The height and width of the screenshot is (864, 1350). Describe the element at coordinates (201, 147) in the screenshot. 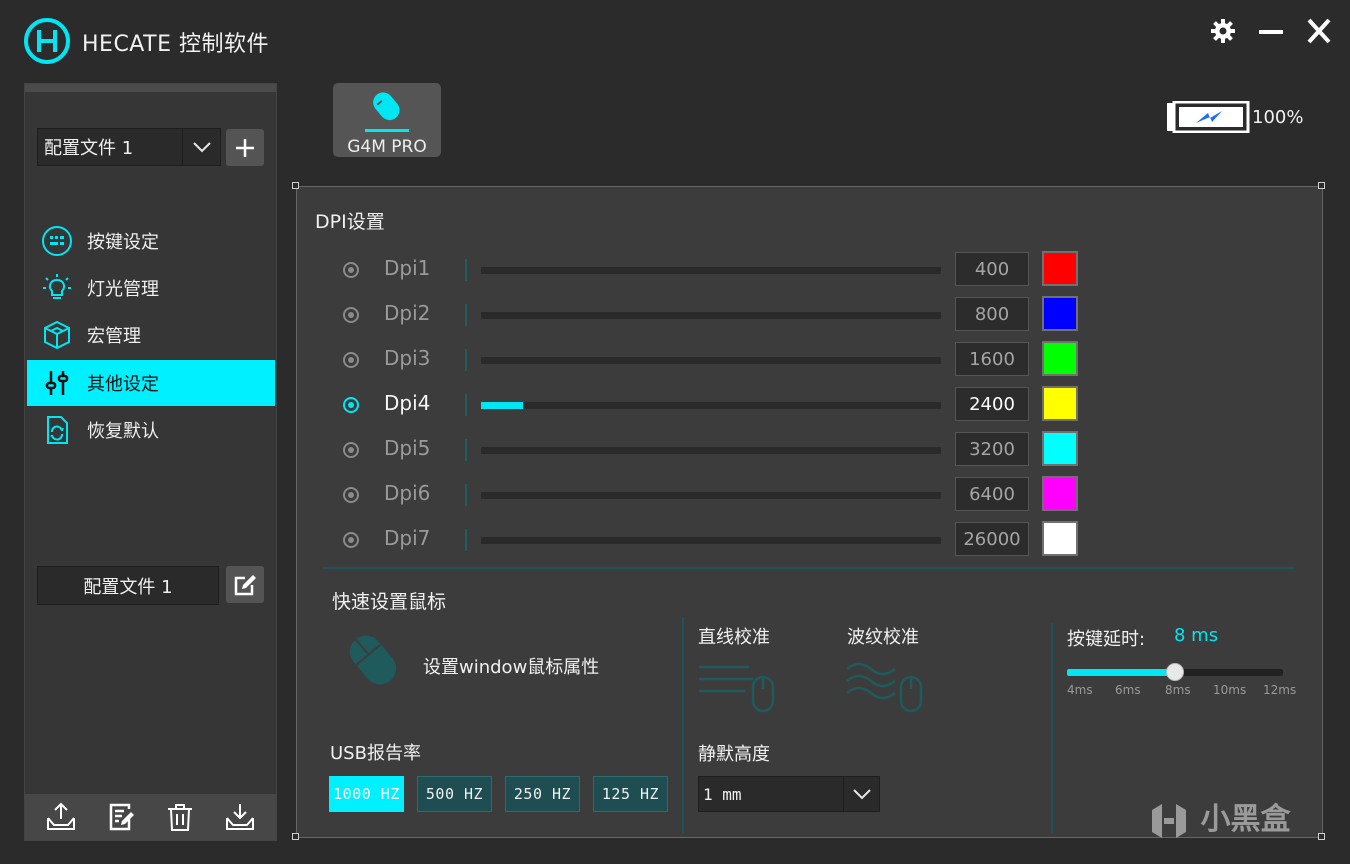

I see `profile-select-arrow` at that location.